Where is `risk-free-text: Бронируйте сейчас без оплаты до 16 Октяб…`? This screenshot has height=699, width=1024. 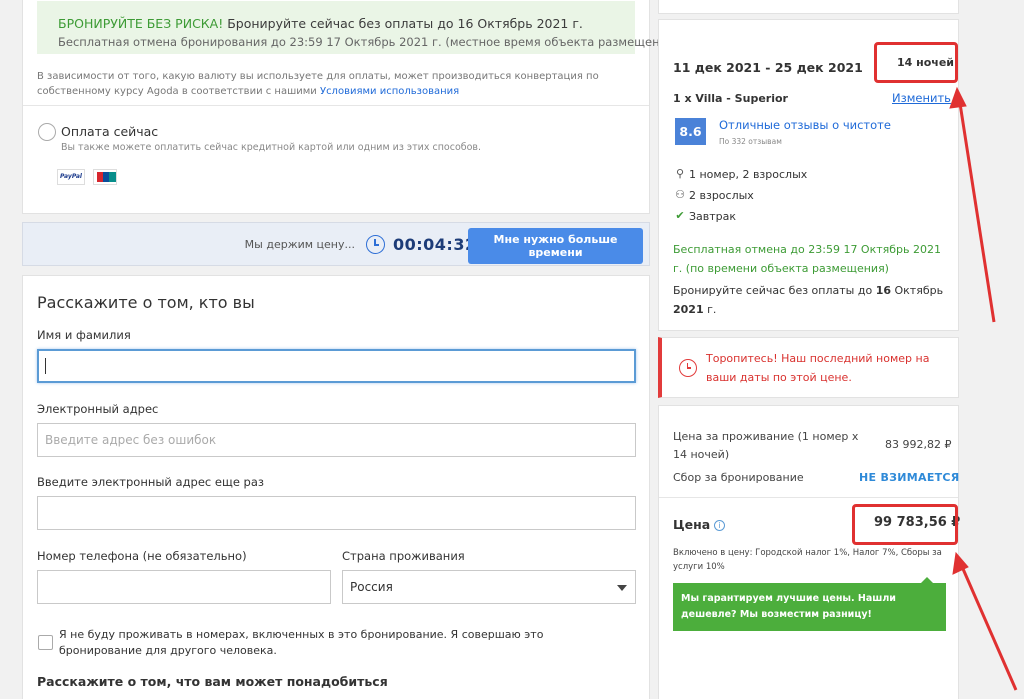 risk-free-text: Бронируйте сейчас без оплаты до 16 Октяб… is located at coordinates (403, 23).